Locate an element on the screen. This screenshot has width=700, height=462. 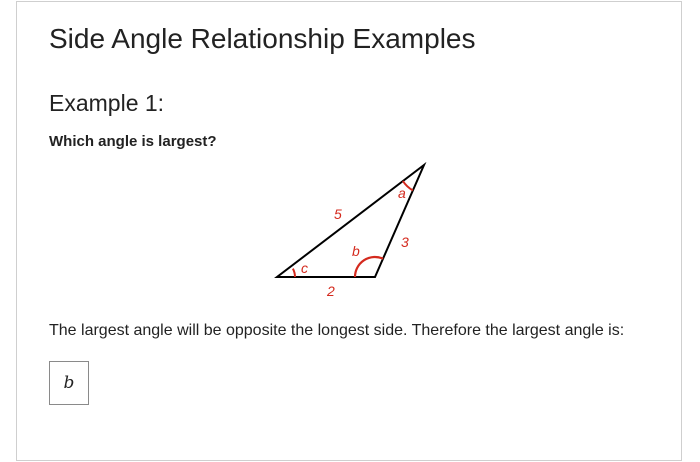
side-label-right: 3 is located at coordinates (405, 242).